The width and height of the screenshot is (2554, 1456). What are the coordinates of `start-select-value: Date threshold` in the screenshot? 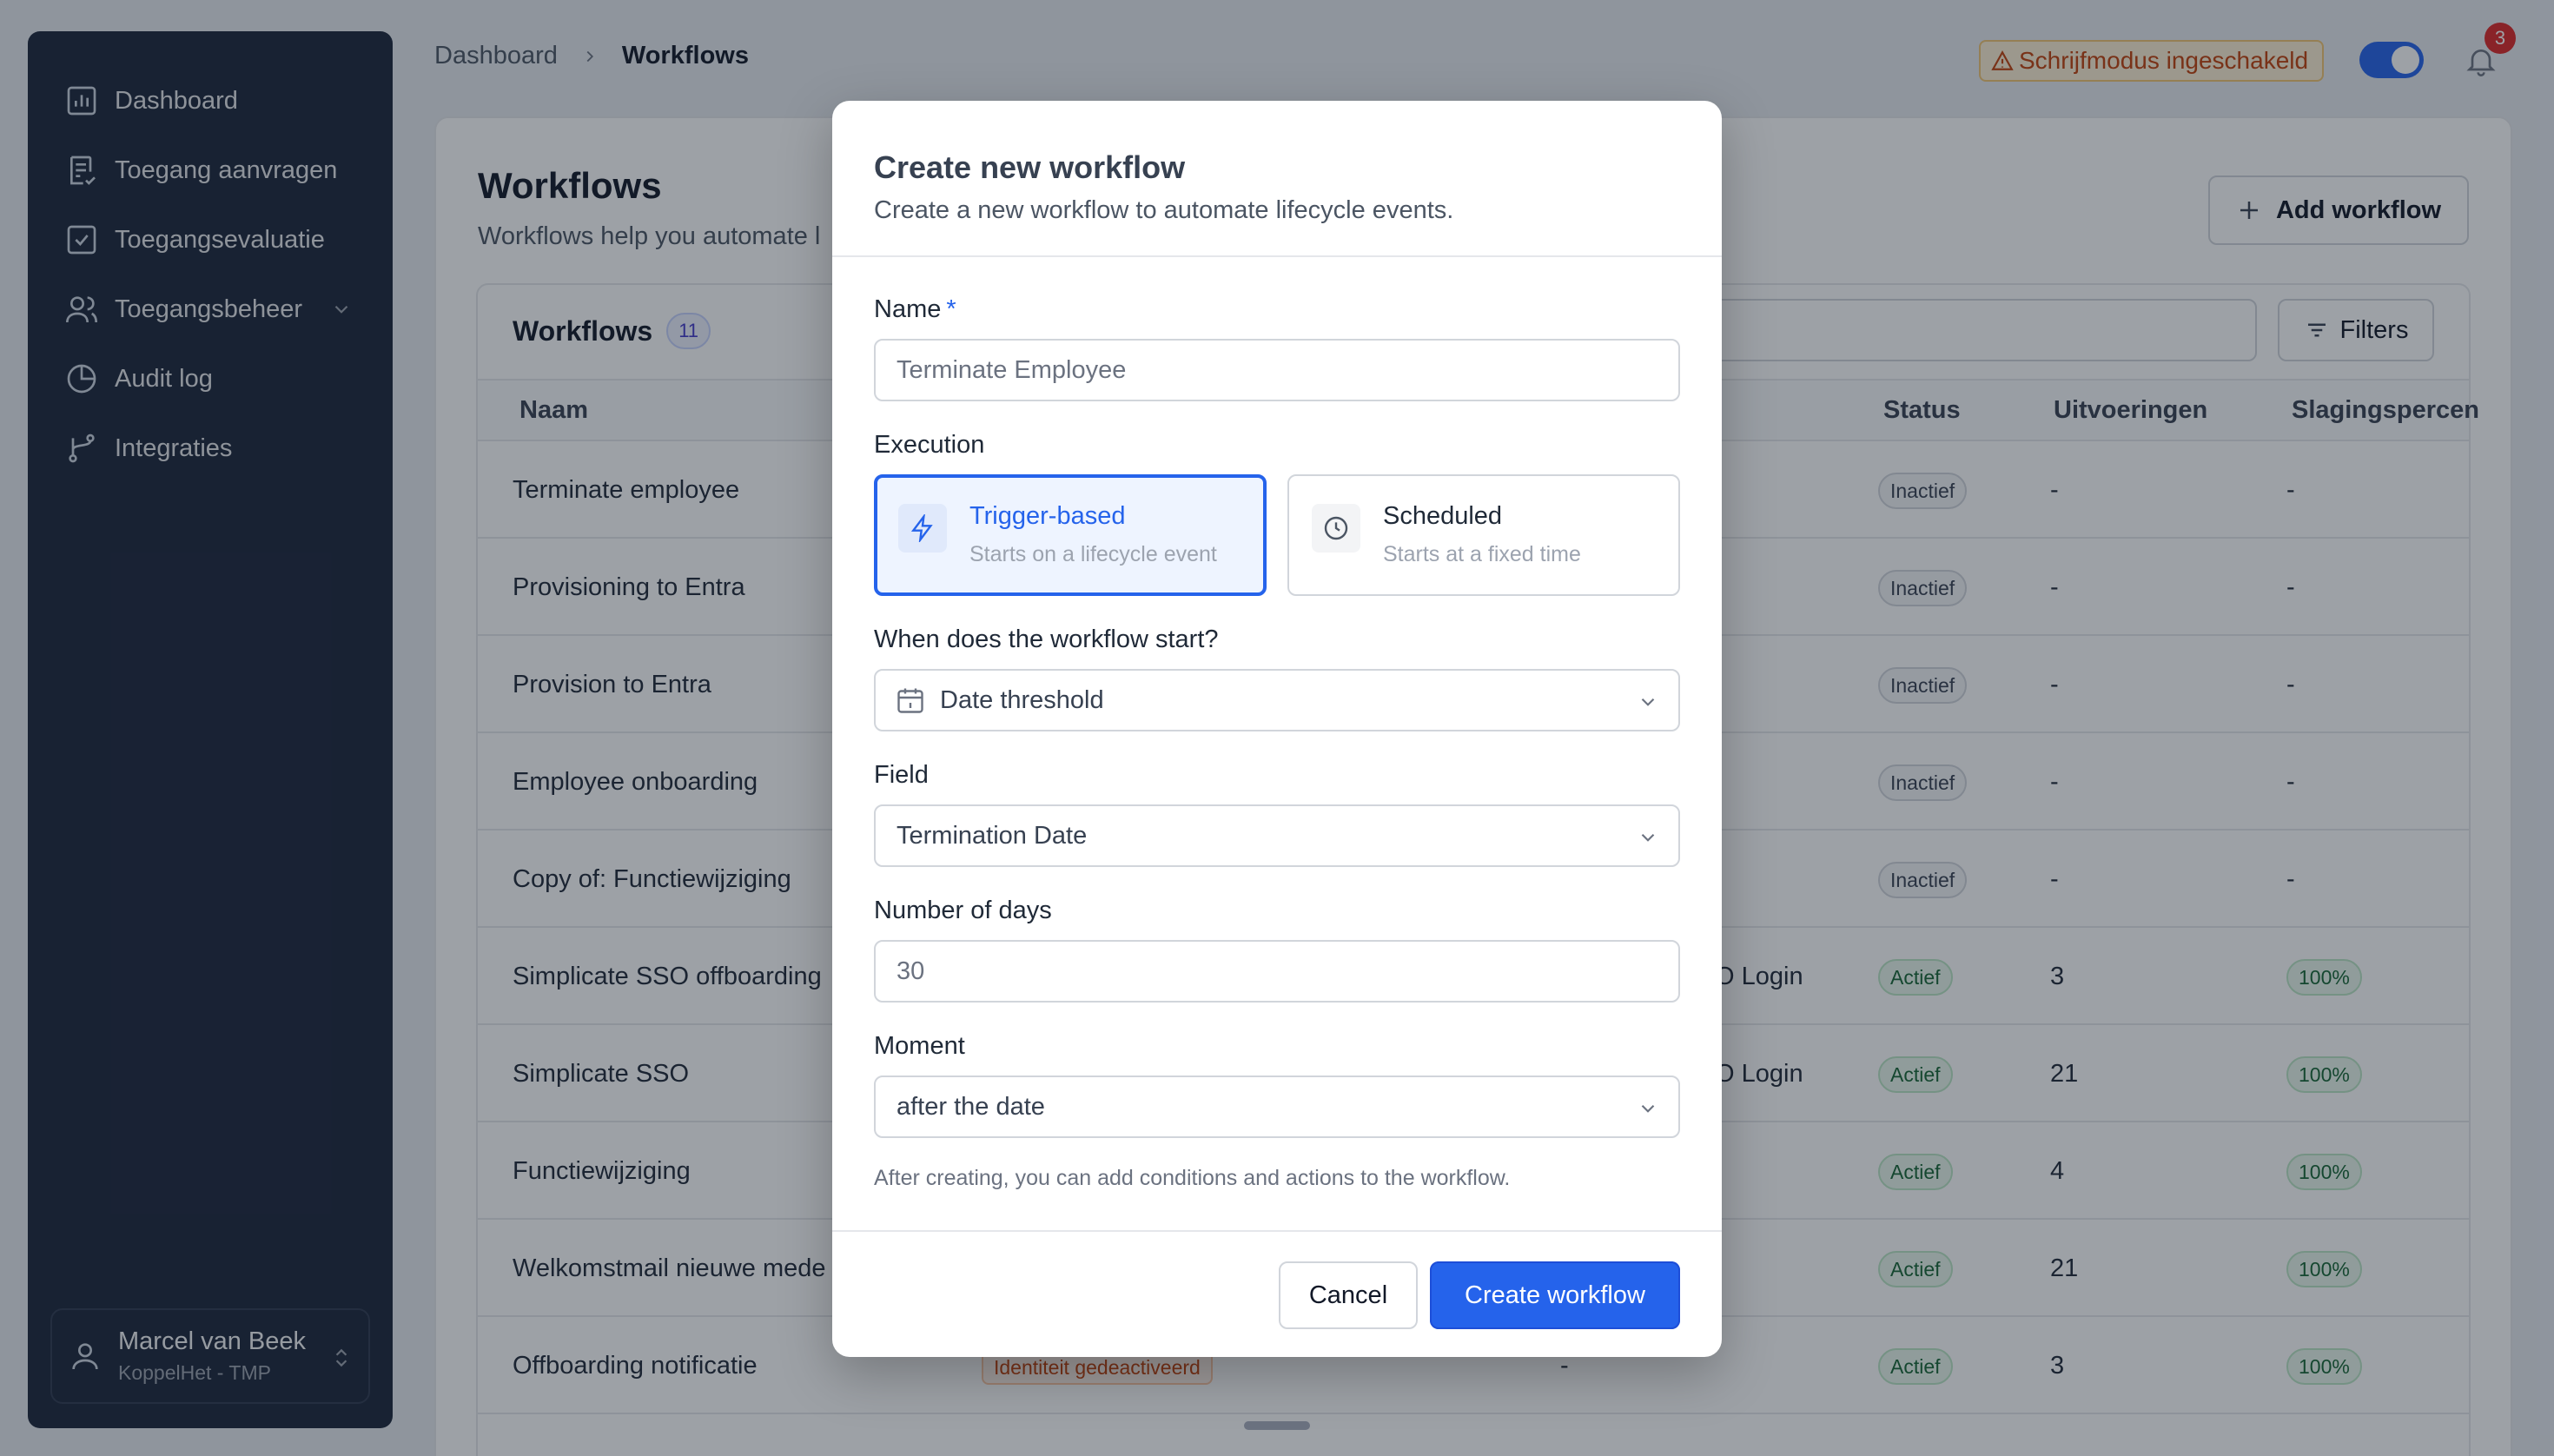 It's located at (1022, 699).